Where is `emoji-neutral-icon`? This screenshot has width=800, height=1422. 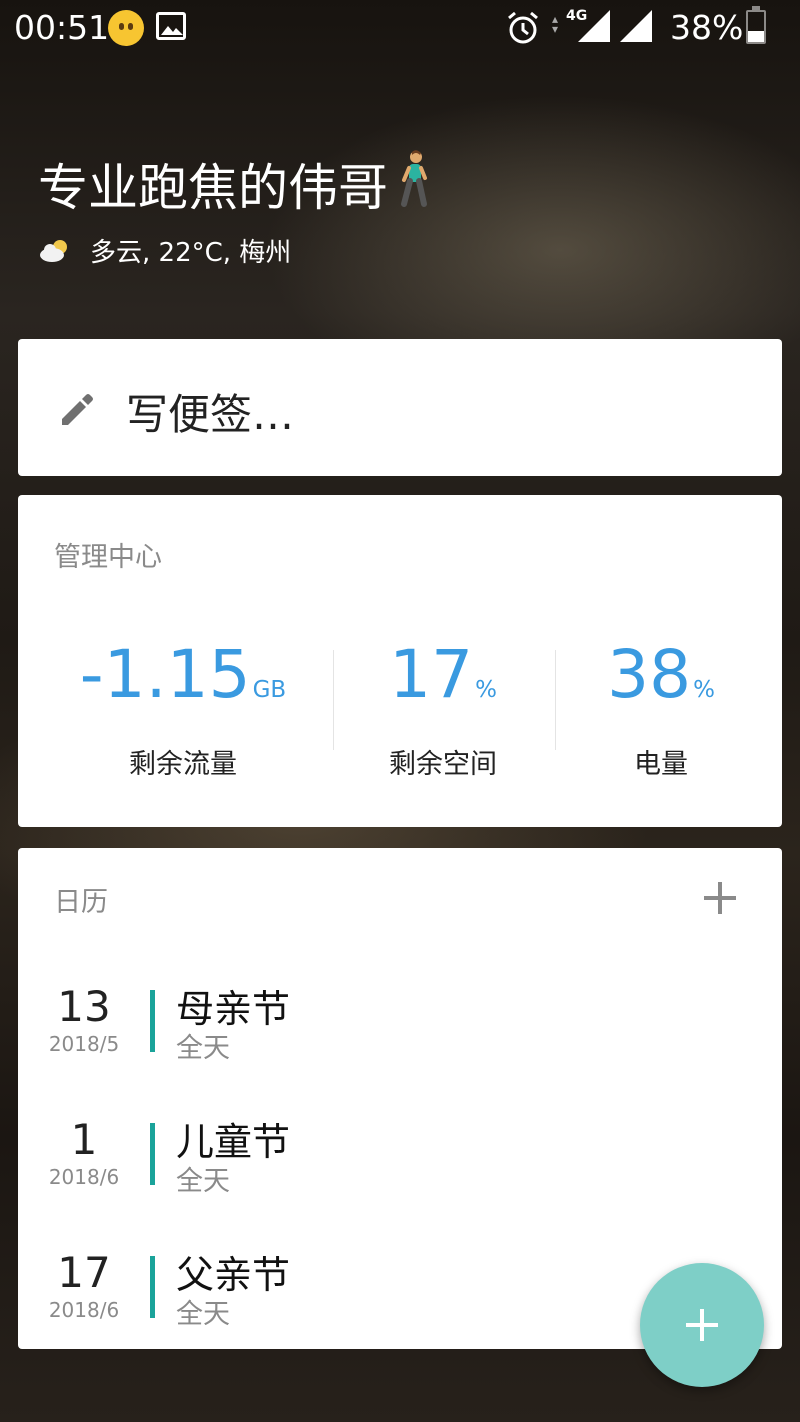 emoji-neutral-icon is located at coordinates (126, 28).